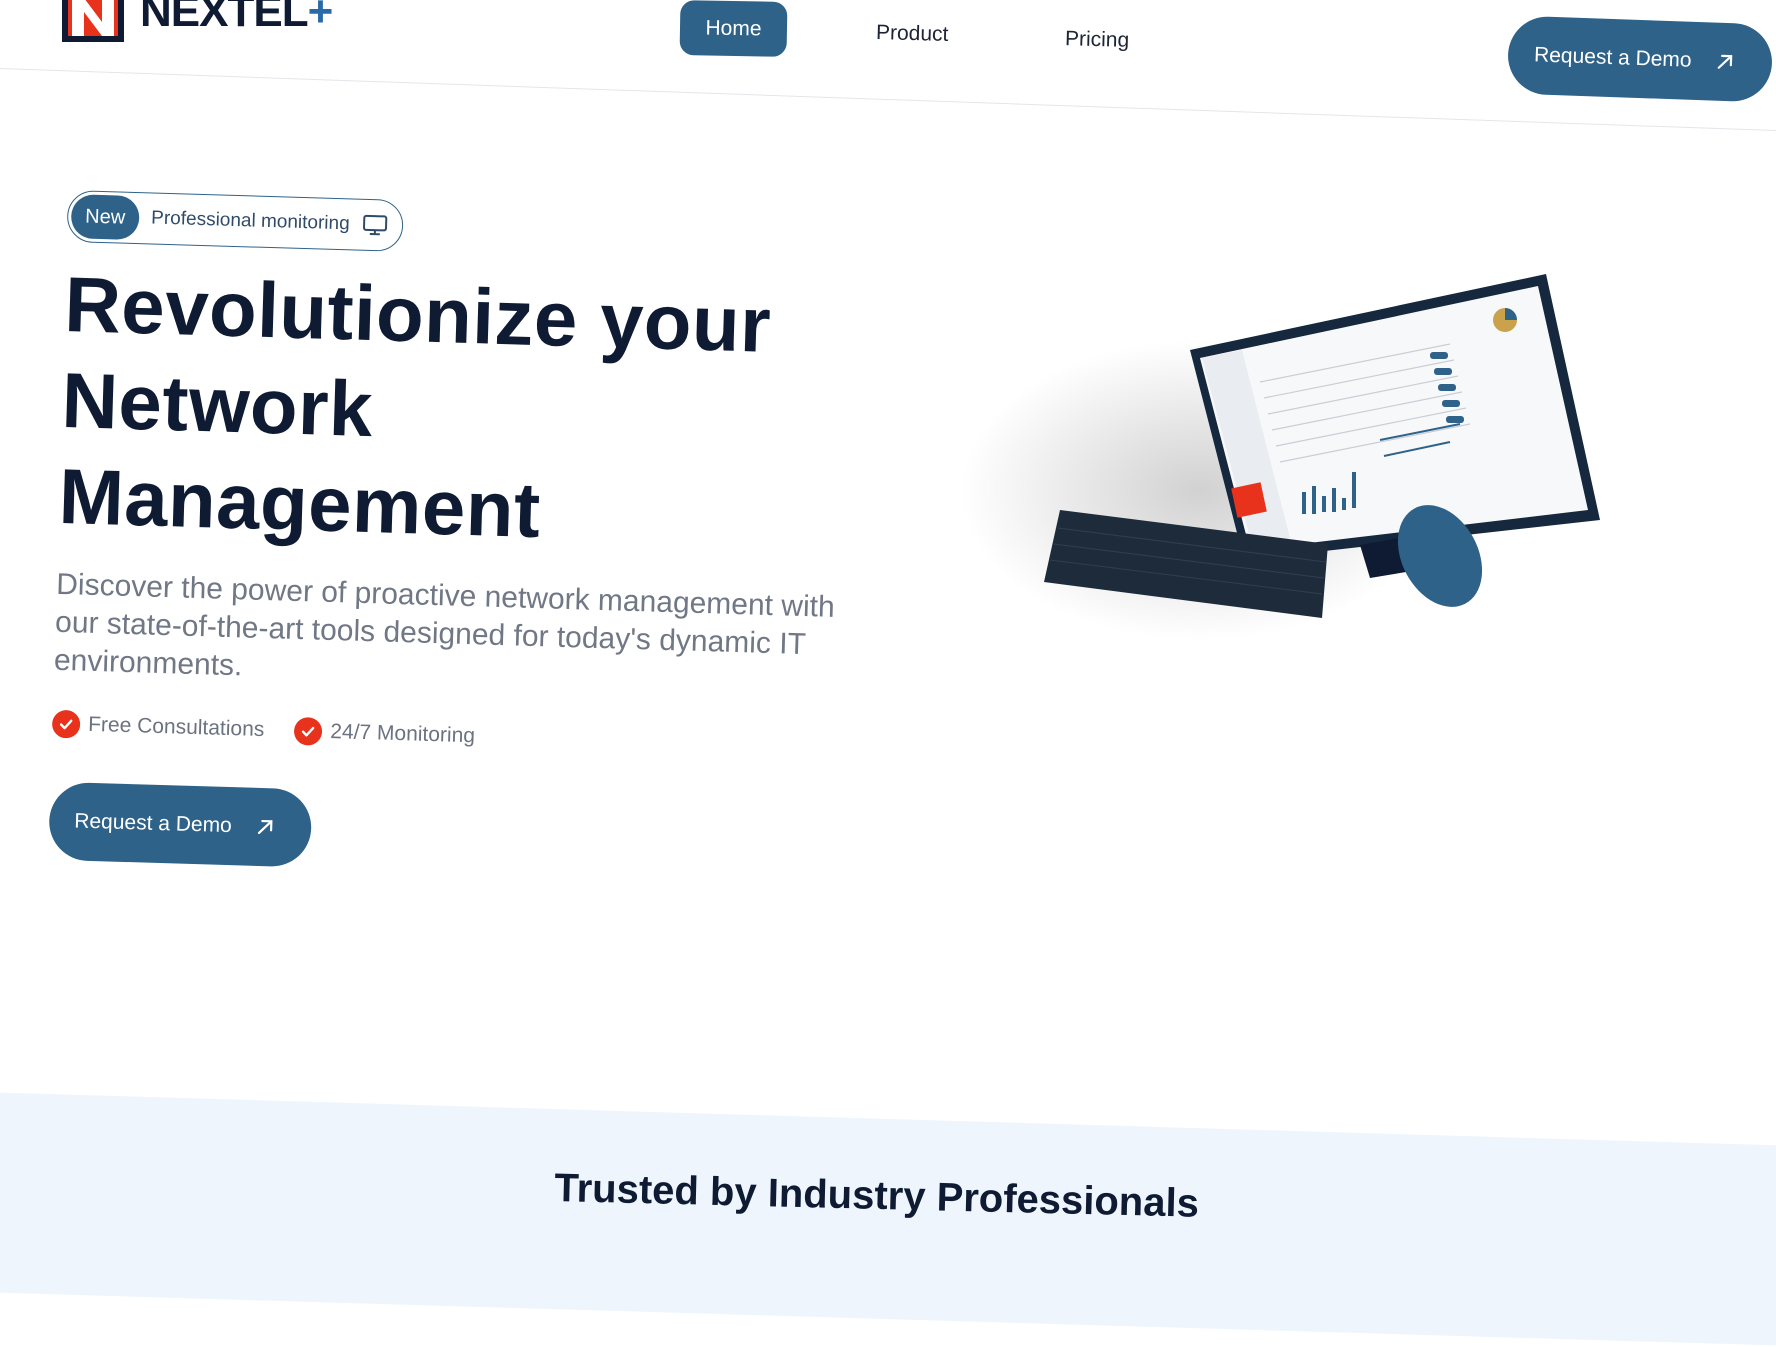 This screenshot has height=1347, width=1776. I want to click on feature-label: 24/7 Monitoring, so click(402, 734).